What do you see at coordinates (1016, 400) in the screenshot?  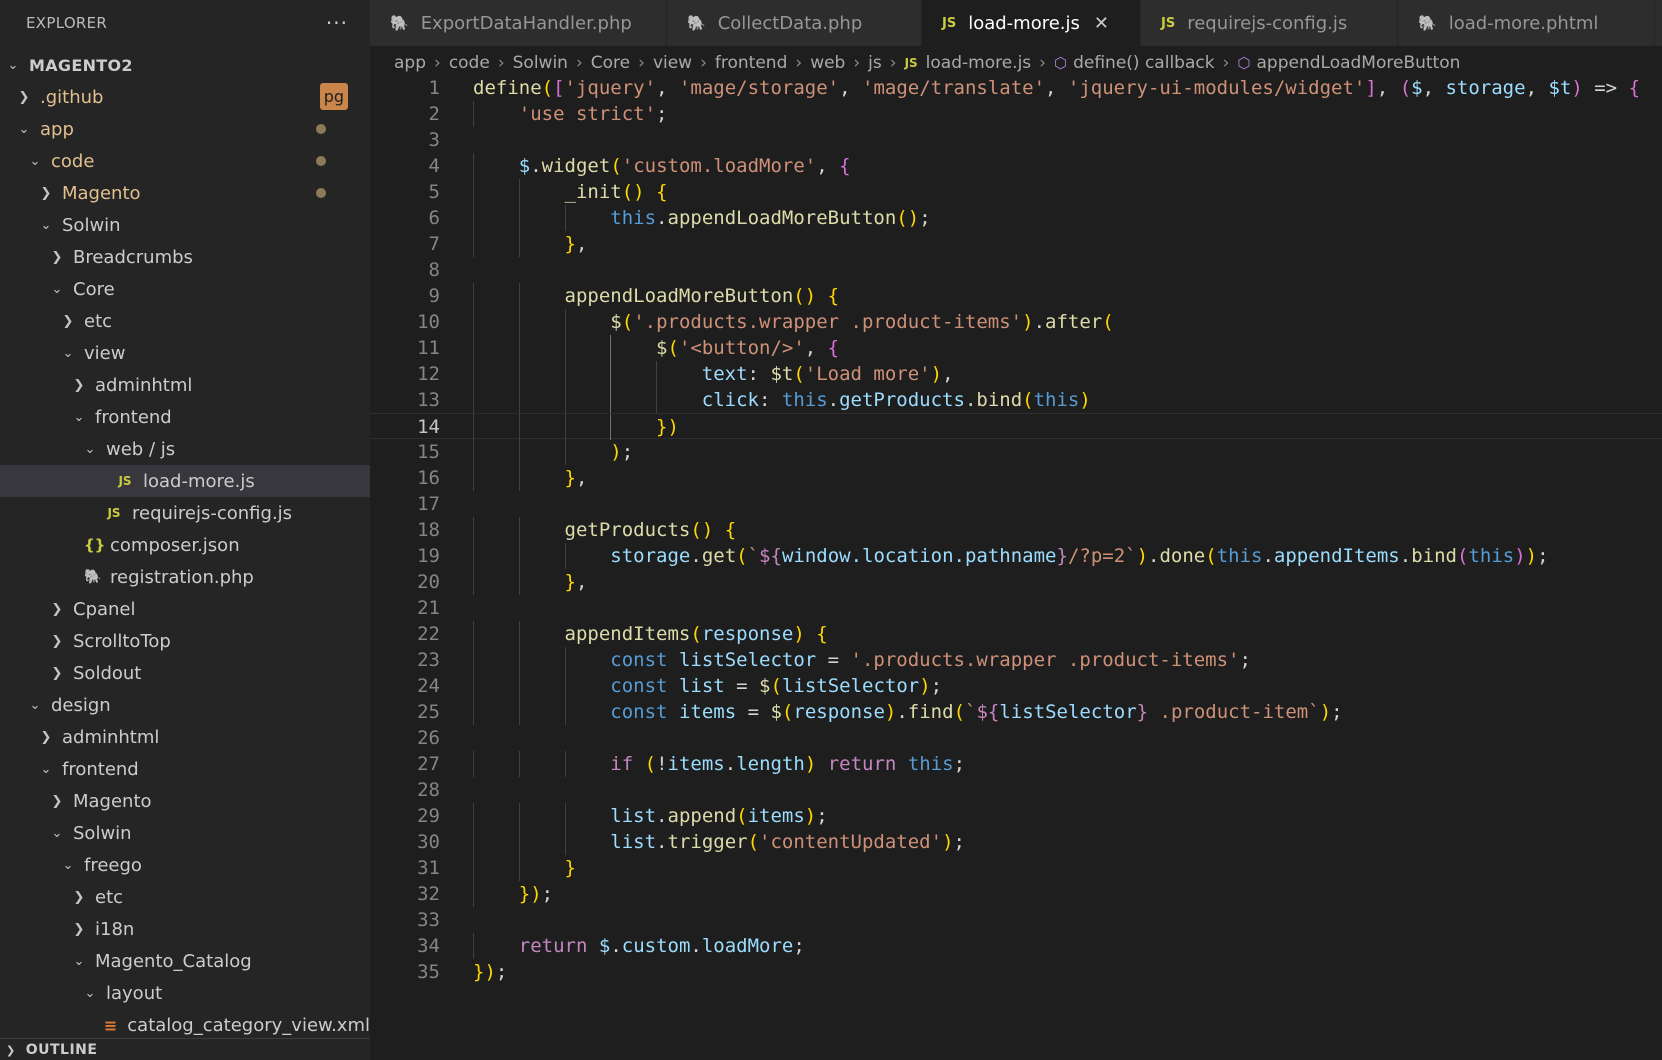 I see `code-line: 13 click: this.getProducts.bind(this)` at bounding box center [1016, 400].